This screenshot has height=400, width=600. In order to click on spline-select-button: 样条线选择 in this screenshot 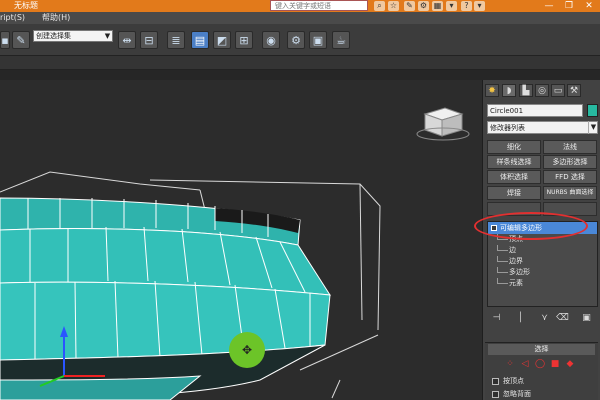, I will do `click(514, 162)`.